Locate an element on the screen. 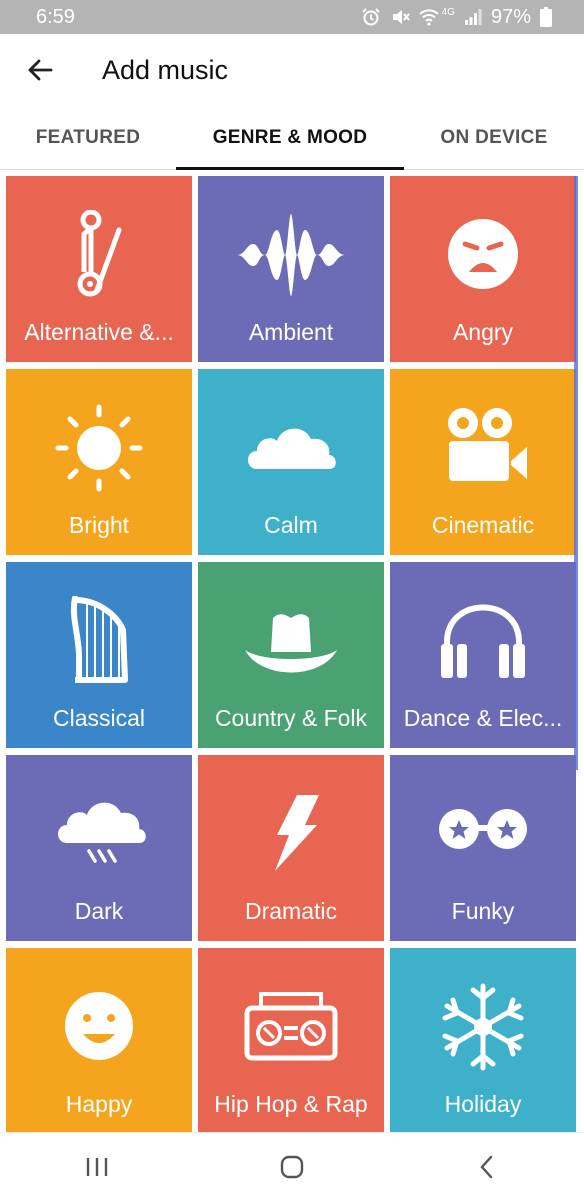 The image size is (584, 1201). wifi-icon is located at coordinates (428, 17).